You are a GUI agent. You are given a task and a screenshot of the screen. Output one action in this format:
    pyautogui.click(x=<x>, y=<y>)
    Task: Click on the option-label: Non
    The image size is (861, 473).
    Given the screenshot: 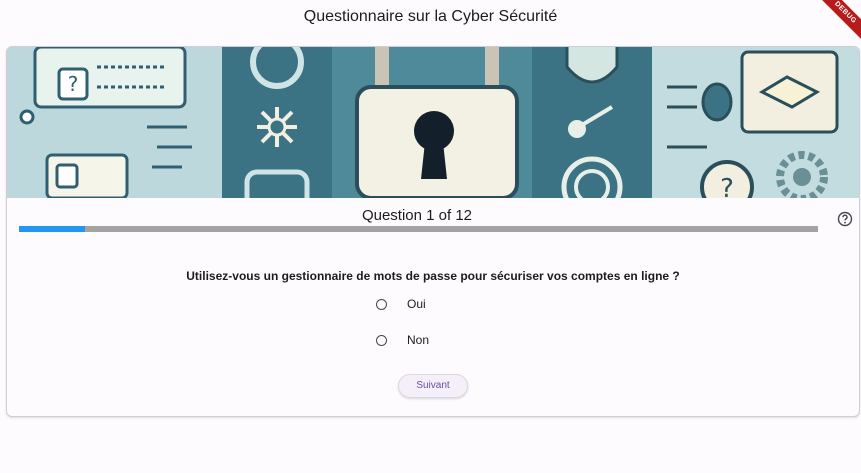 What is the action you would take?
    pyautogui.click(x=418, y=340)
    